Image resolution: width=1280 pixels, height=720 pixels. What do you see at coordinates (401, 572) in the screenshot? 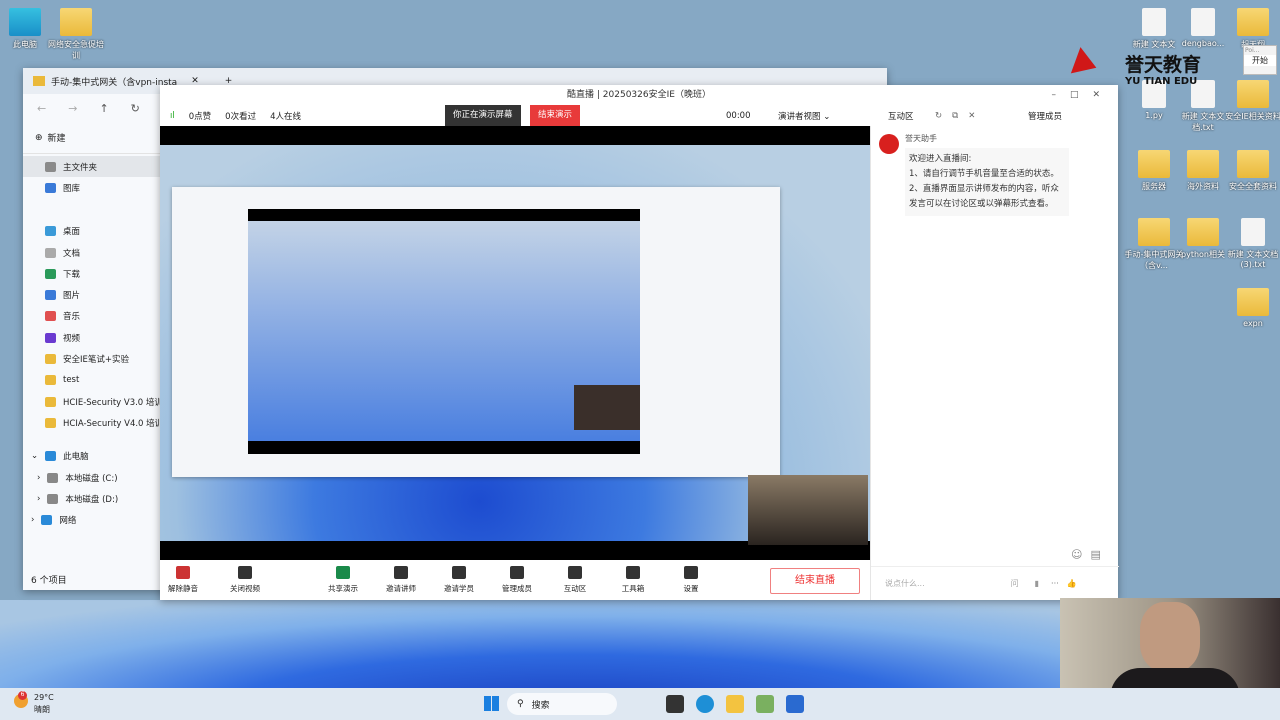
I see `invite-lecturer-icon` at bounding box center [401, 572].